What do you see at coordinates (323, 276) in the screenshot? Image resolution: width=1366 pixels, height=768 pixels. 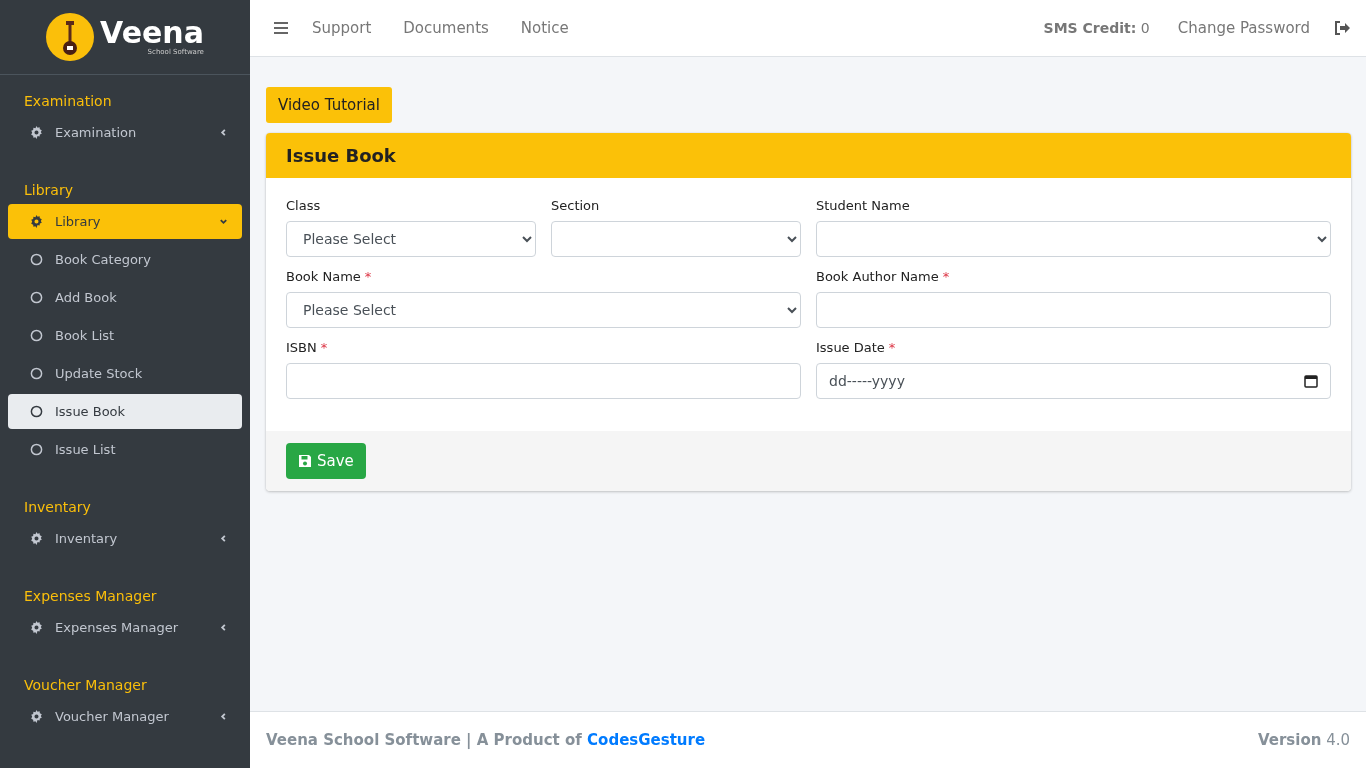 I see `field-label: Book Name` at bounding box center [323, 276].